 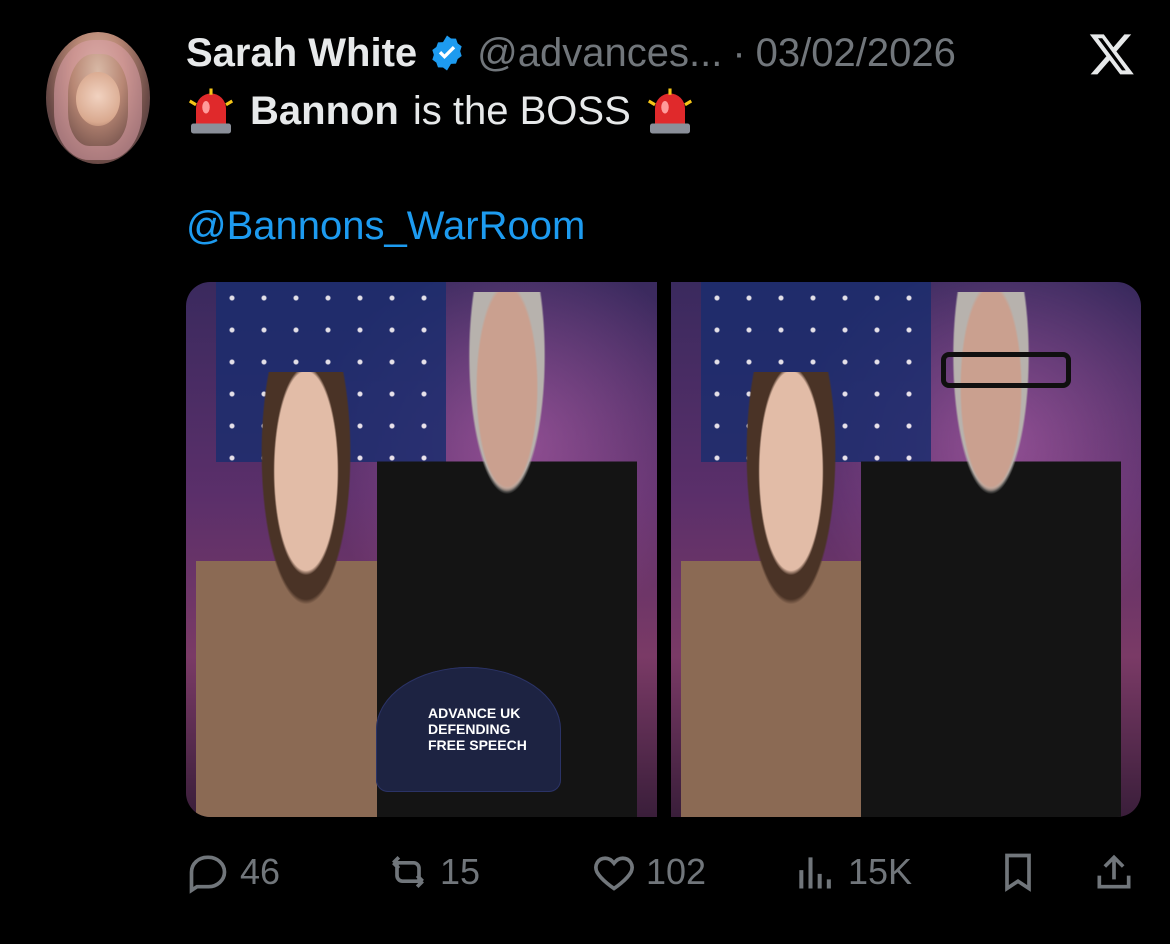 I want to click on bar-chart-icon, so click(x=815, y=873).